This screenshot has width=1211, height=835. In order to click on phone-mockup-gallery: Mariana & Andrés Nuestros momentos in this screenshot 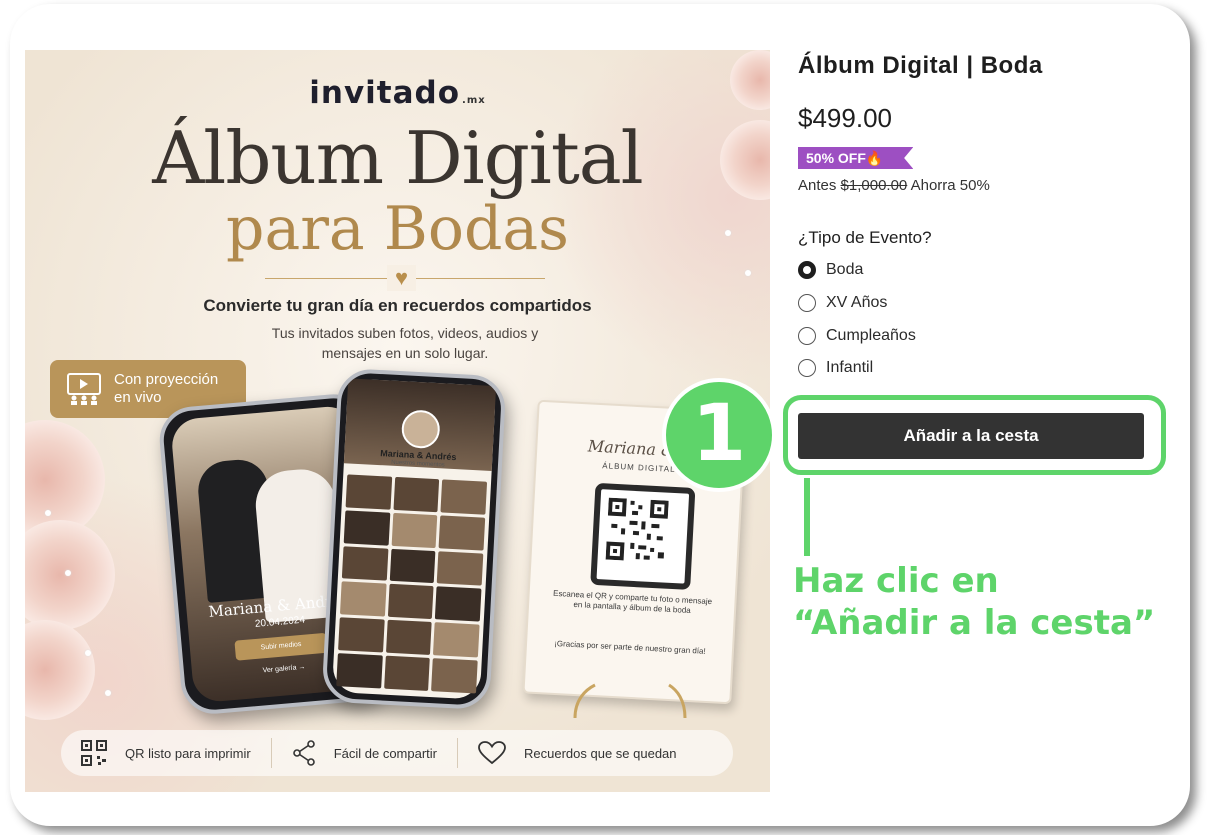, I will do `click(414, 539)`.